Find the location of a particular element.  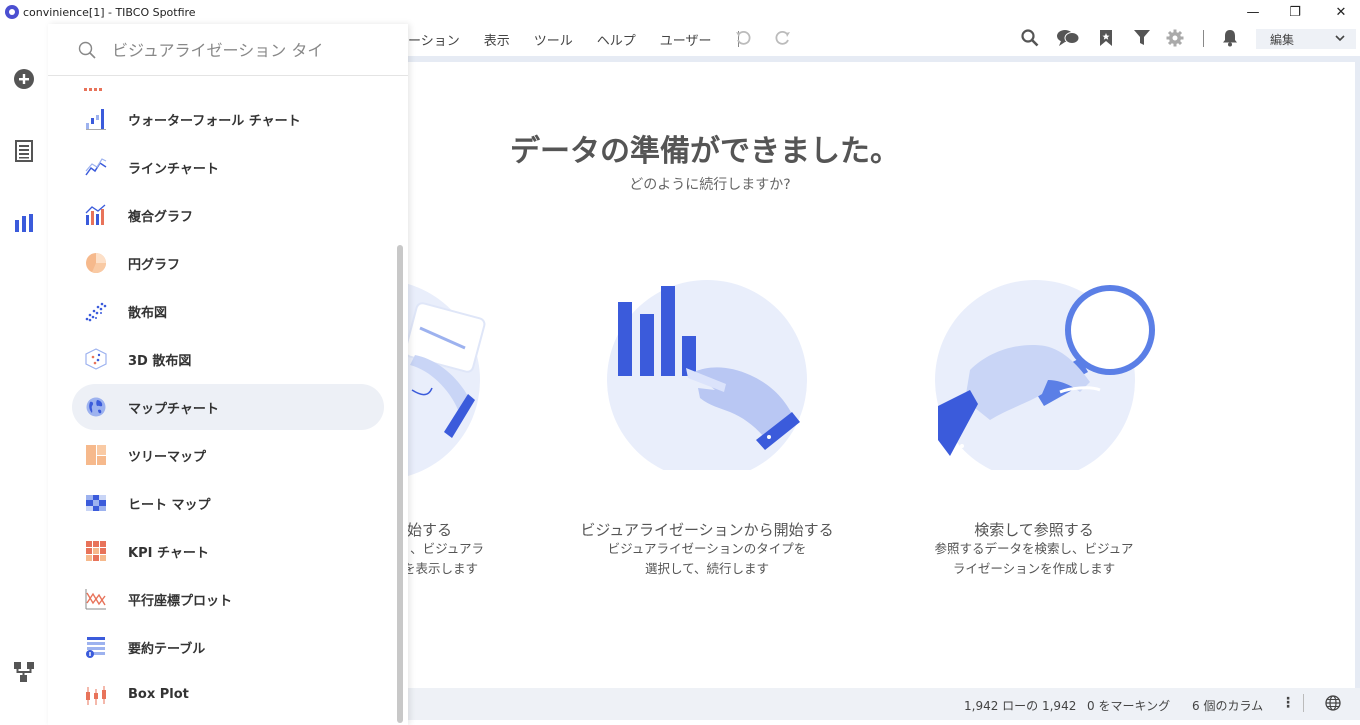

viz-item-label: 複合グラフ is located at coordinates (161, 217).